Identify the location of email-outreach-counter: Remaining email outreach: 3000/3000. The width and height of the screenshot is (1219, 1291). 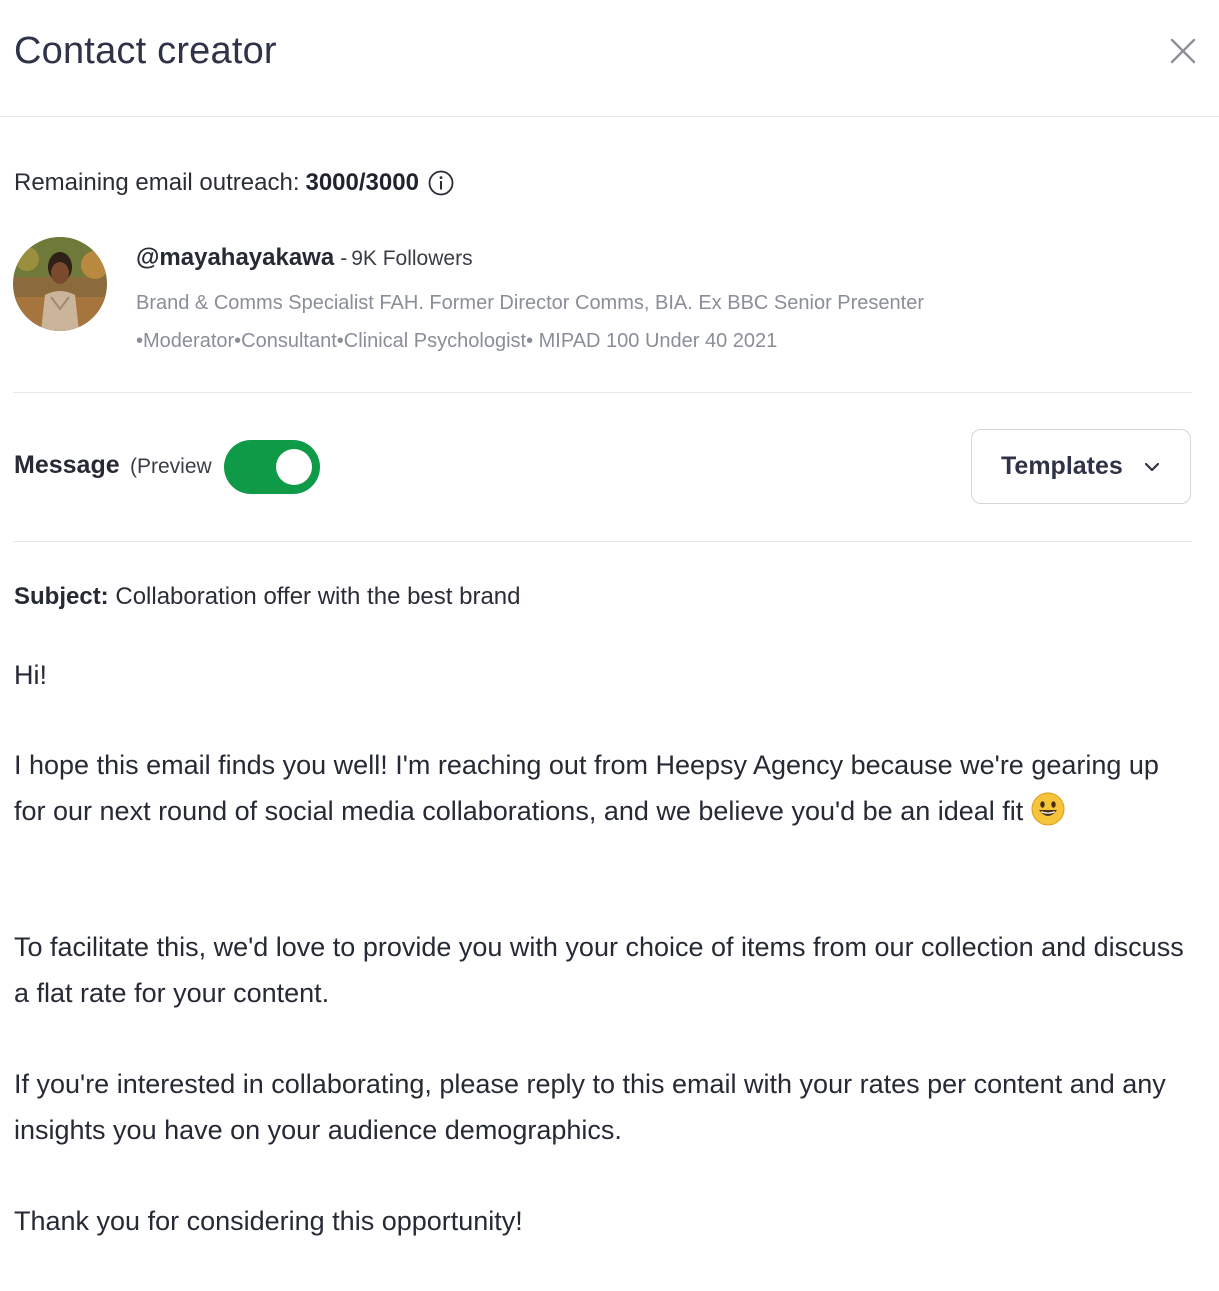
(234, 183).